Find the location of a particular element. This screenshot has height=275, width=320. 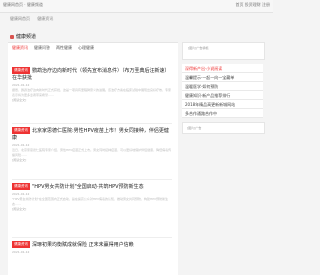

sidebar-item: 2018年精品高更新新城网站 is located at coordinates (222, 104).